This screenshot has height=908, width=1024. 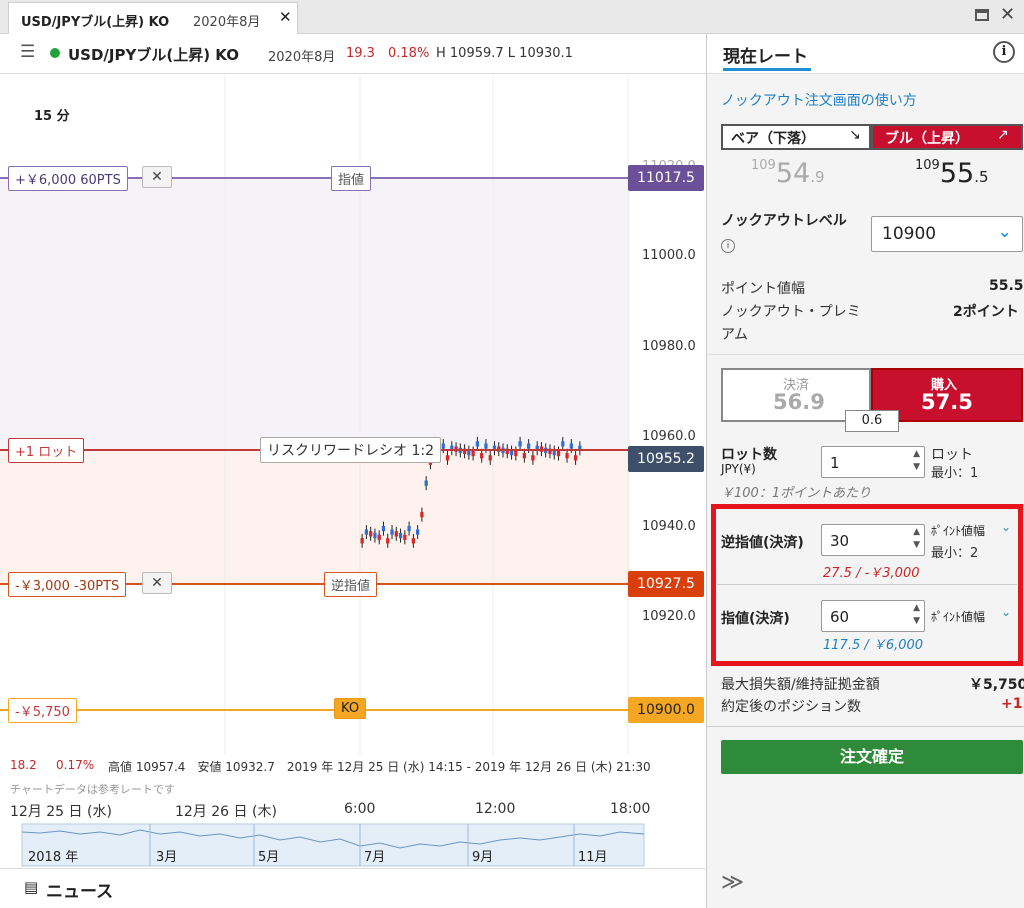 I want to click on limit-stepper: 60 ▲ ▼, so click(x=873, y=616).